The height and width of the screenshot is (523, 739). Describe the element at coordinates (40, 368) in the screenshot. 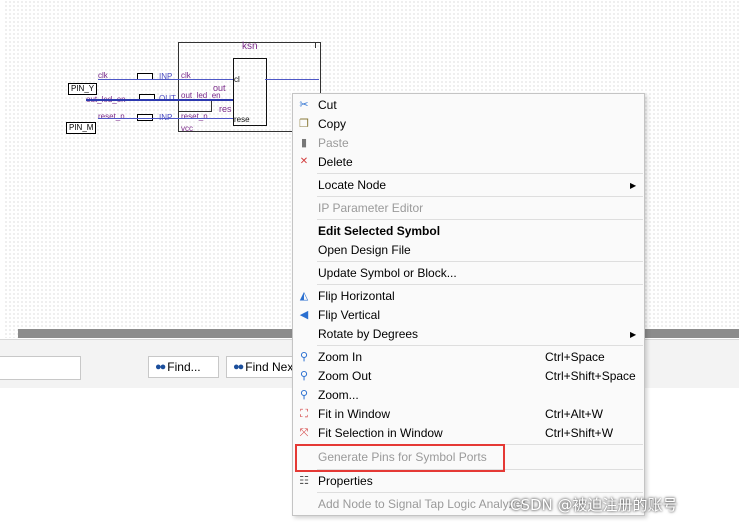

I see `search-input` at that location.